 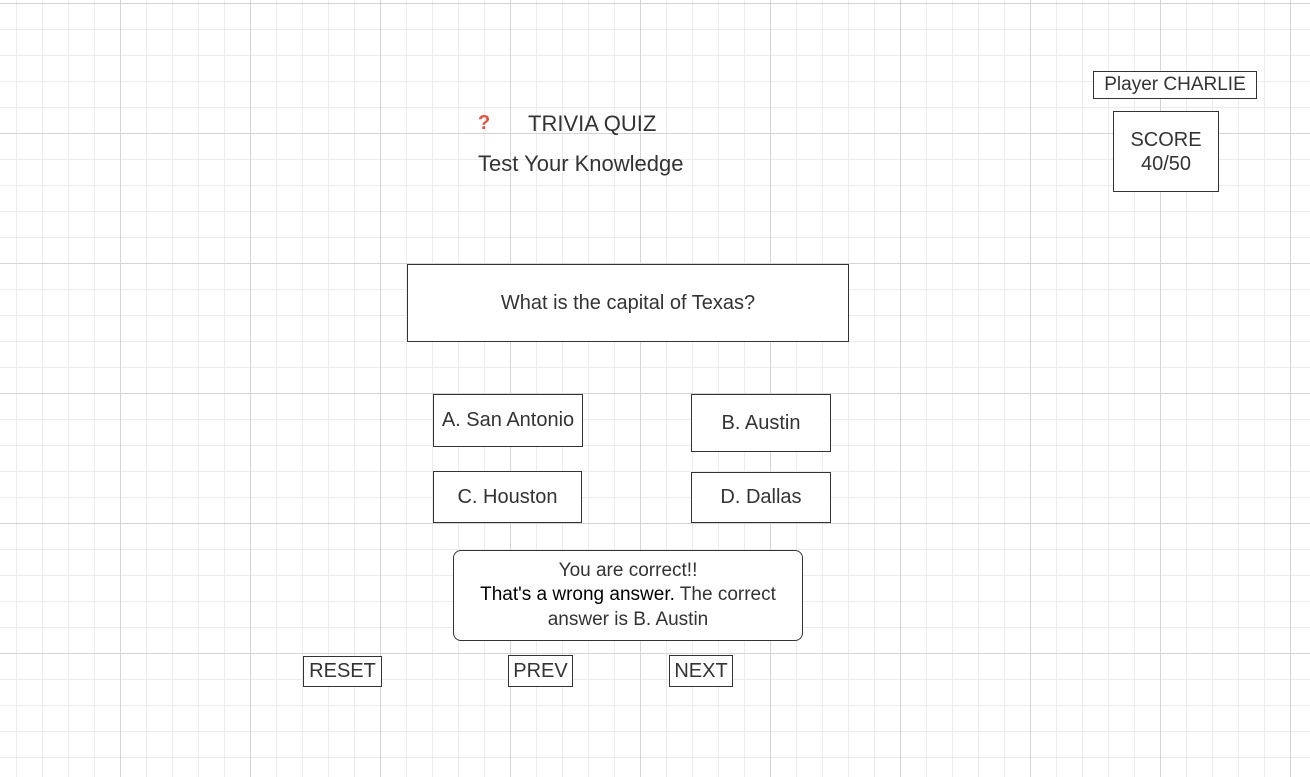 I want to click on answer-option-b: B. Austin, so click(x=761, y=423).